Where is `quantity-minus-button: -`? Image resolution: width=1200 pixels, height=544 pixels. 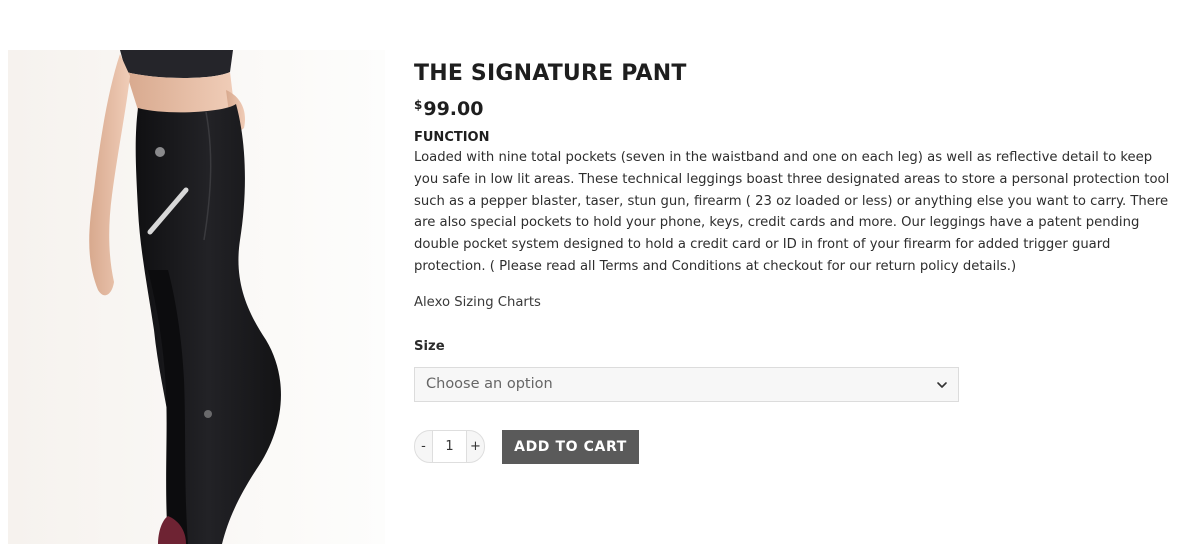
quantity-minus-button: - is located at coordinates (423, 447).